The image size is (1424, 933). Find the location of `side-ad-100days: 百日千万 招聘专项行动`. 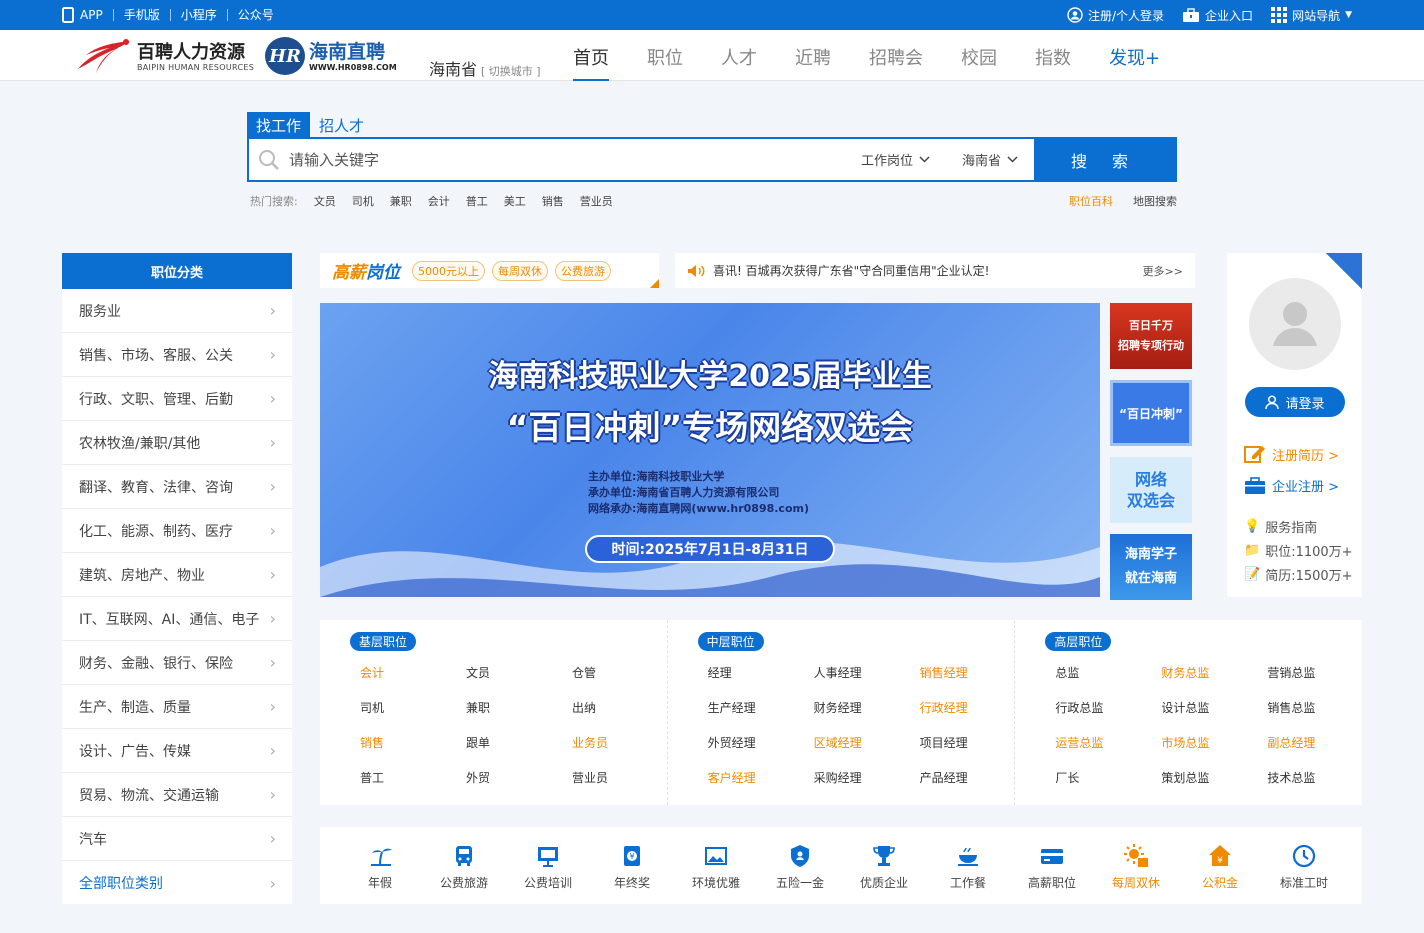

side-ad-100days: 百日千万 招聘专项行动 is located at coordinates (1151, 336).